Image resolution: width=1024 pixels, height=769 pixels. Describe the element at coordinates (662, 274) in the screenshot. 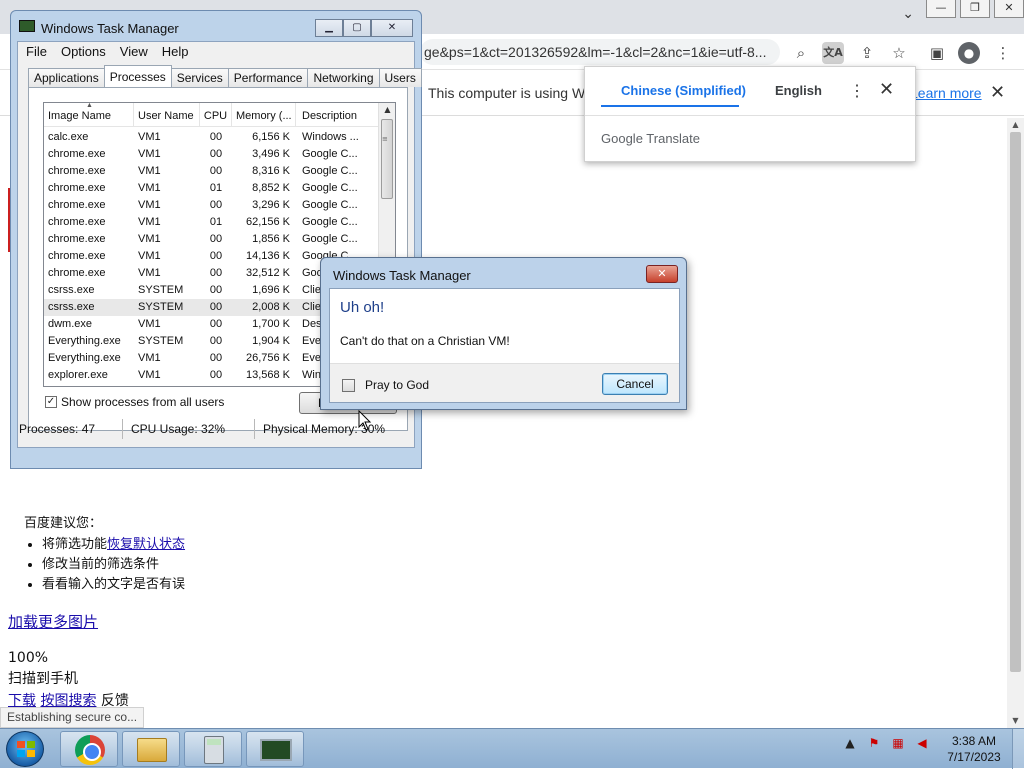

I see `dialog-close-icon: ✕` at that location.